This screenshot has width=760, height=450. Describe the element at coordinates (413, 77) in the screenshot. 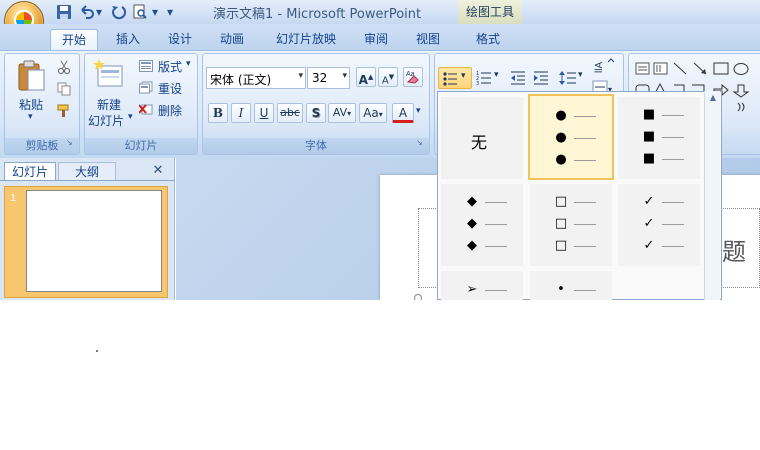

I see `clear-formatting-icon: Aa` at that location.